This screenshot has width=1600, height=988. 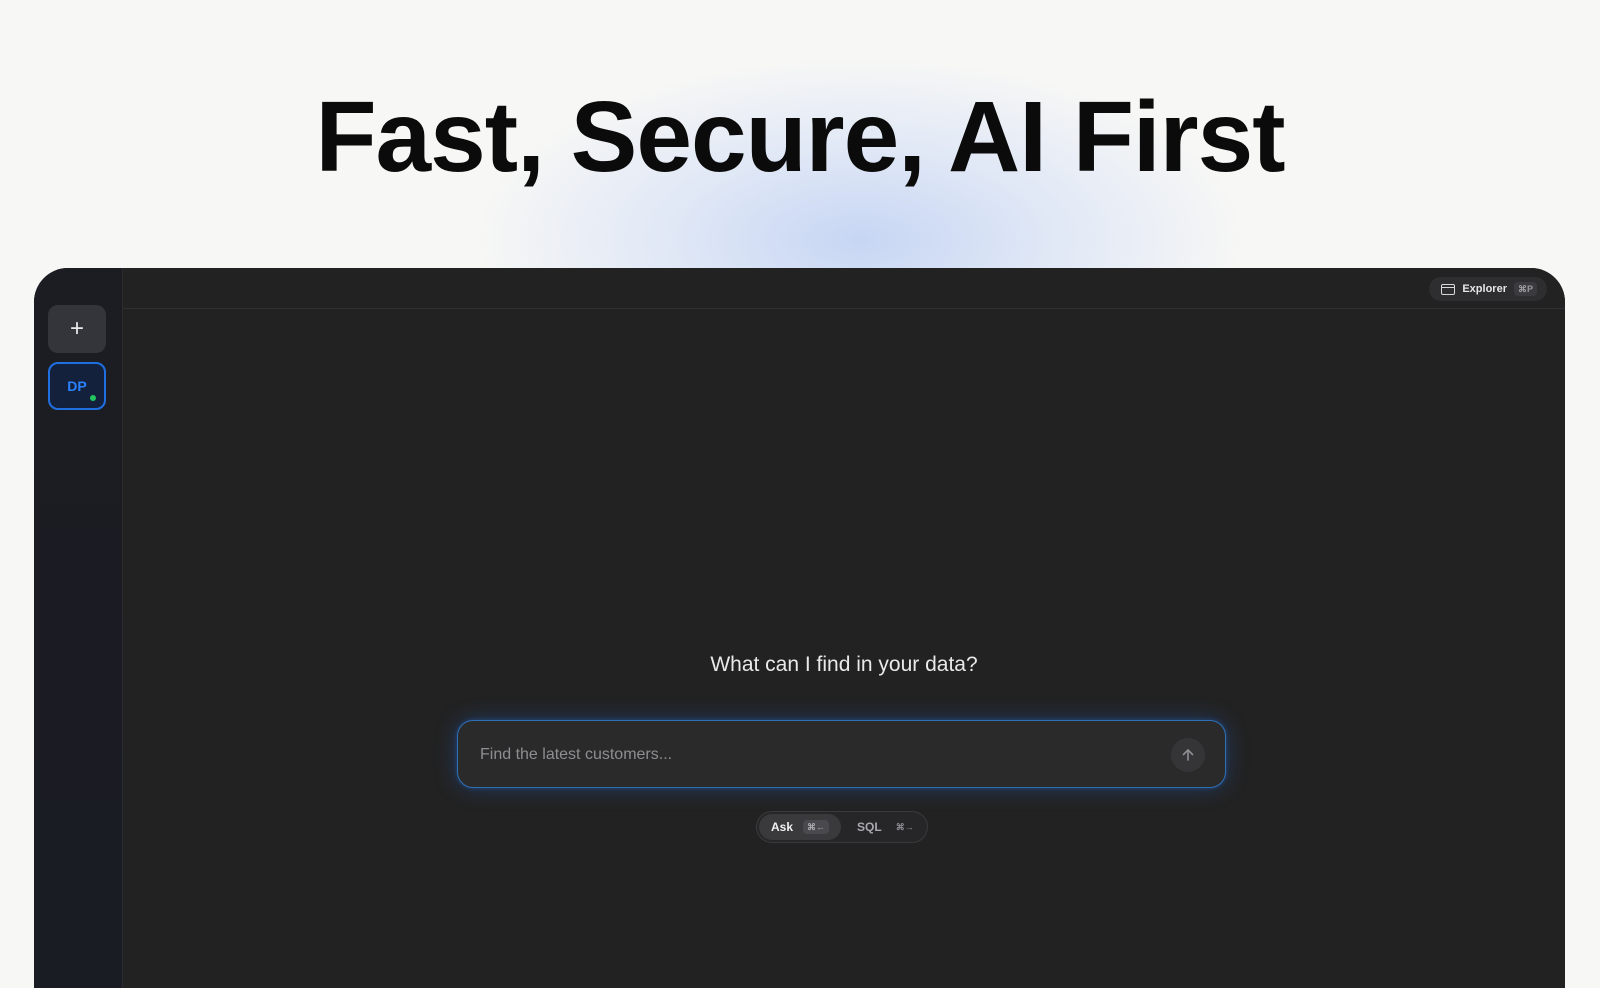 I want to click on plus-icon: +, so click(x=76, y=328).